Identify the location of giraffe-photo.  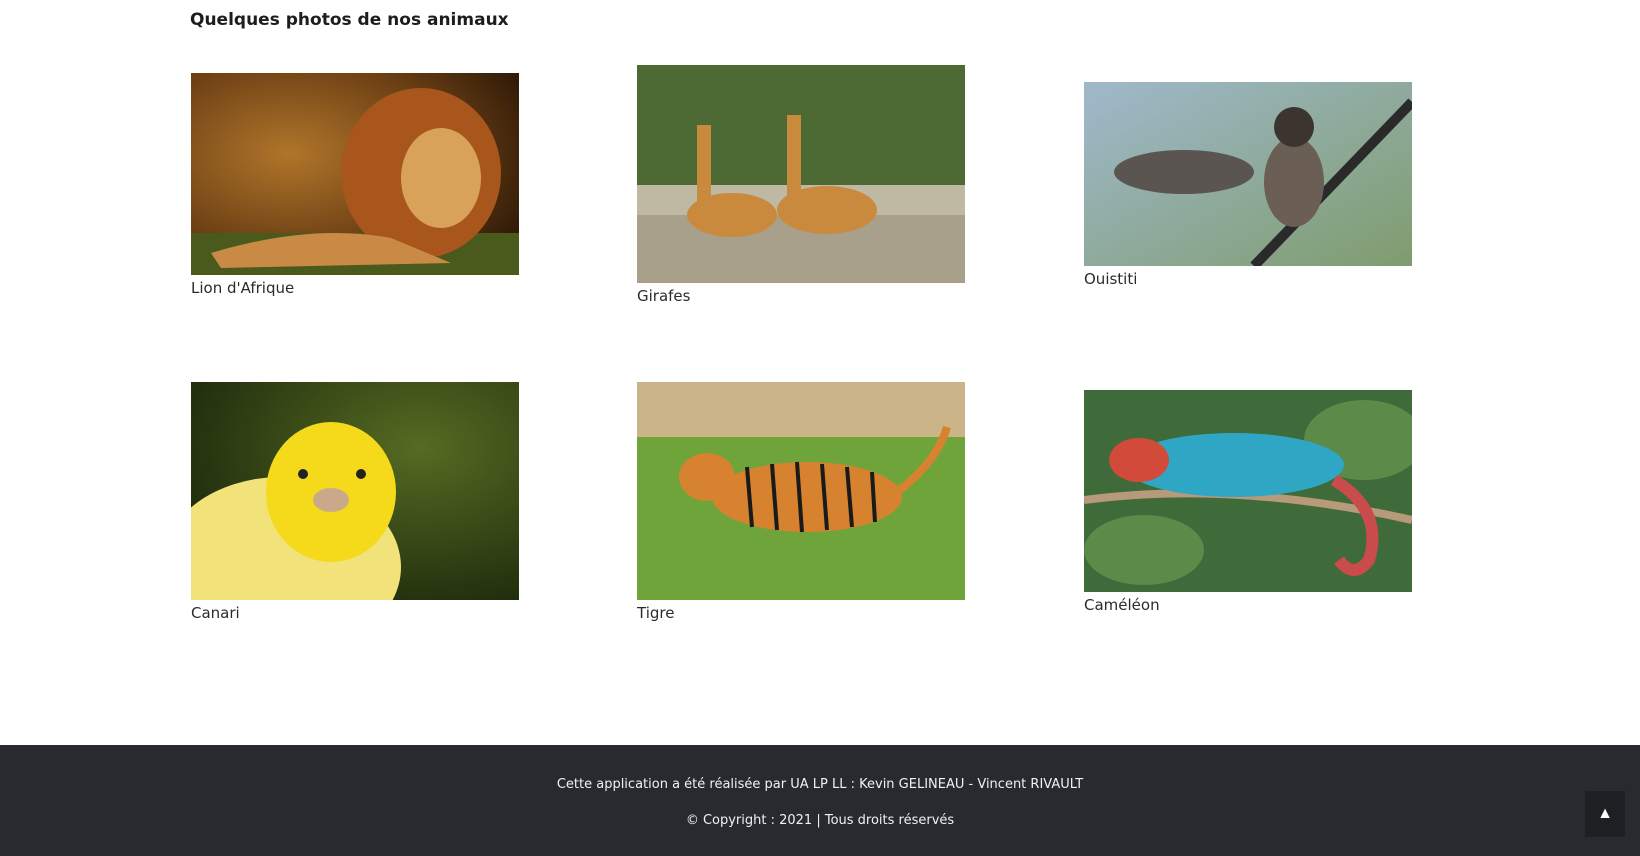
(801, 174).